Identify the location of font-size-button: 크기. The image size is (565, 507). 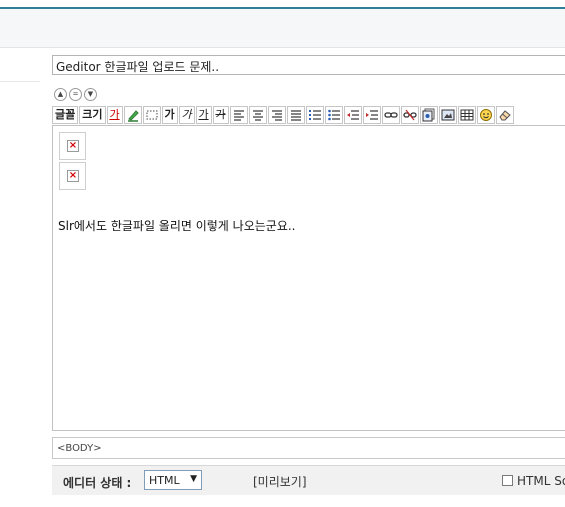
(92, 114).